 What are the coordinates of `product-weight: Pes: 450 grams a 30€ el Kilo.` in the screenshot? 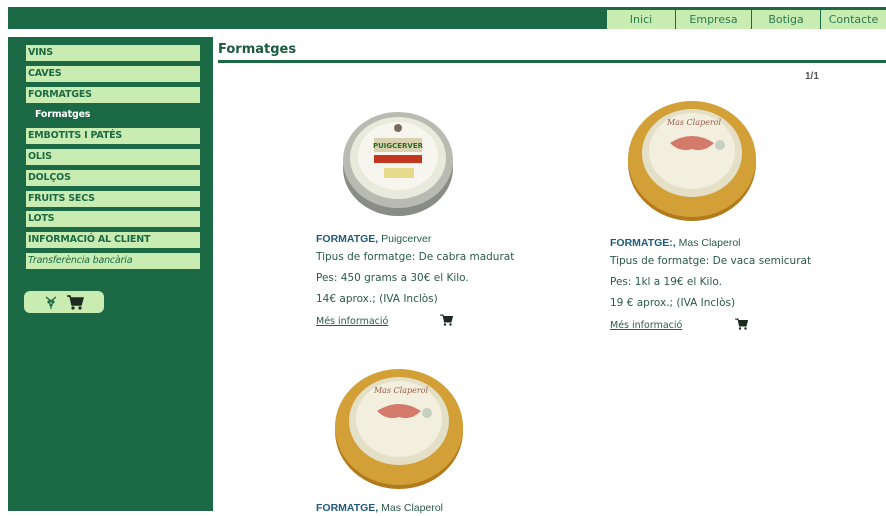 It's located at (392, 278).